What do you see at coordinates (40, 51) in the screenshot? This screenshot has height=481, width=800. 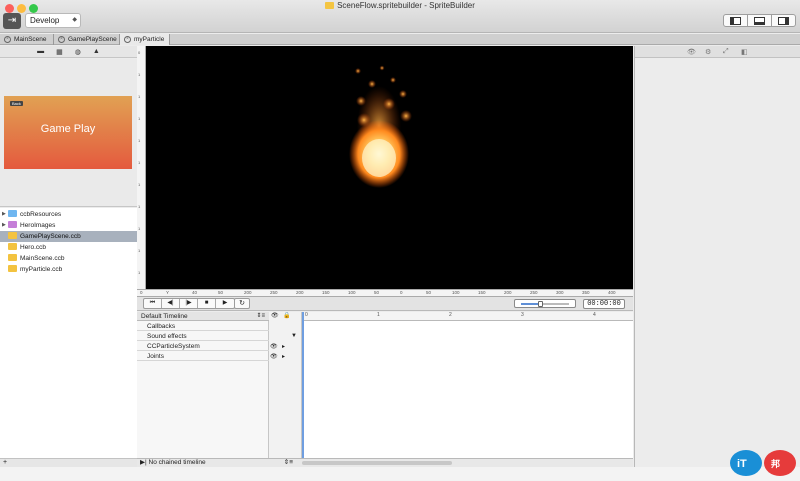 I see `folder-icon: ▬` at bounding box center [40, 51].